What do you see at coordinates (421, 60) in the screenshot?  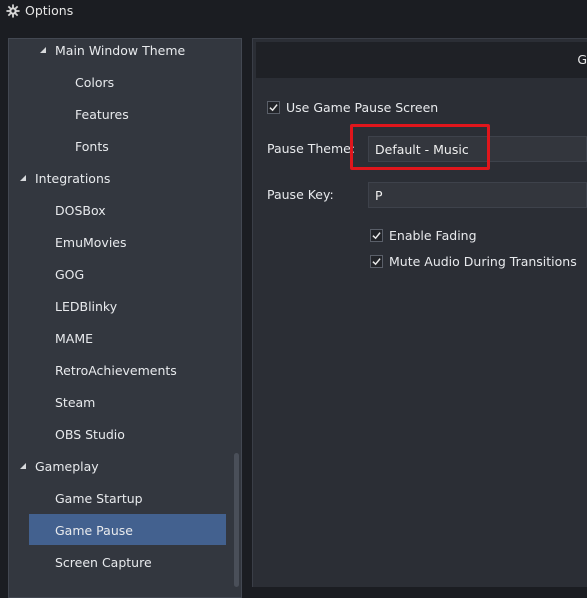 I see `section-header: G` at bounding box center [421, 60].